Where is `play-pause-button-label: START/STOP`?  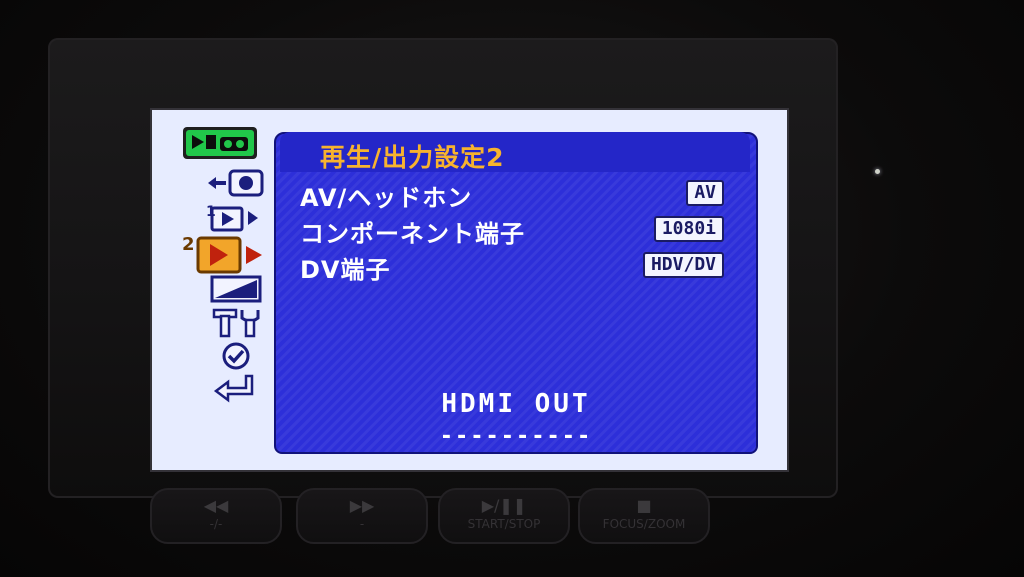
play-pause-button-label: START/STOP is located at coordinates (504, 524).